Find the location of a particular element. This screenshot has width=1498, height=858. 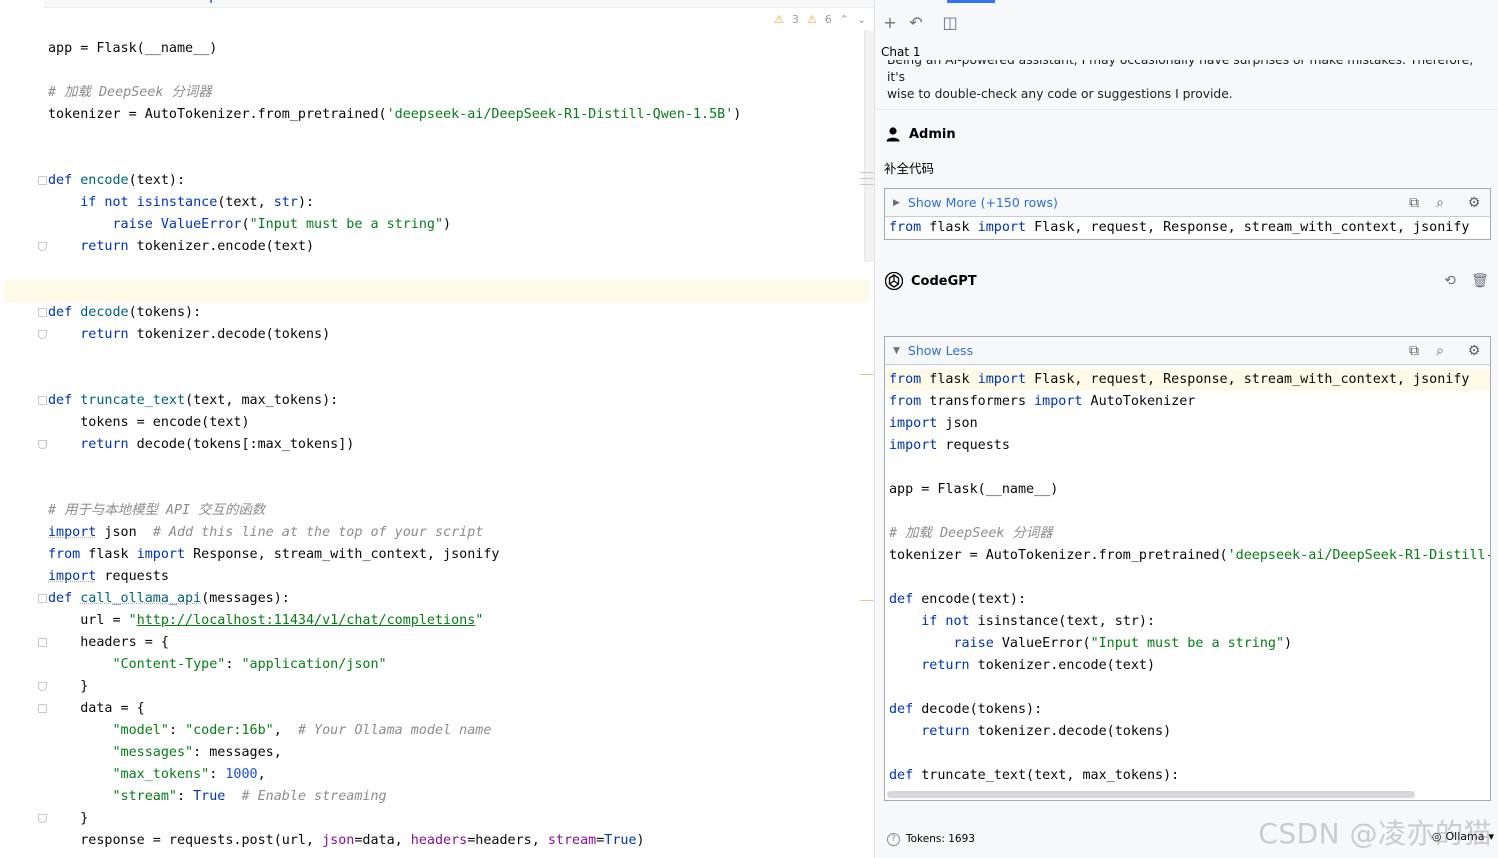

chevron-up-icon: ⌃ is located at coordinates (844, 19).